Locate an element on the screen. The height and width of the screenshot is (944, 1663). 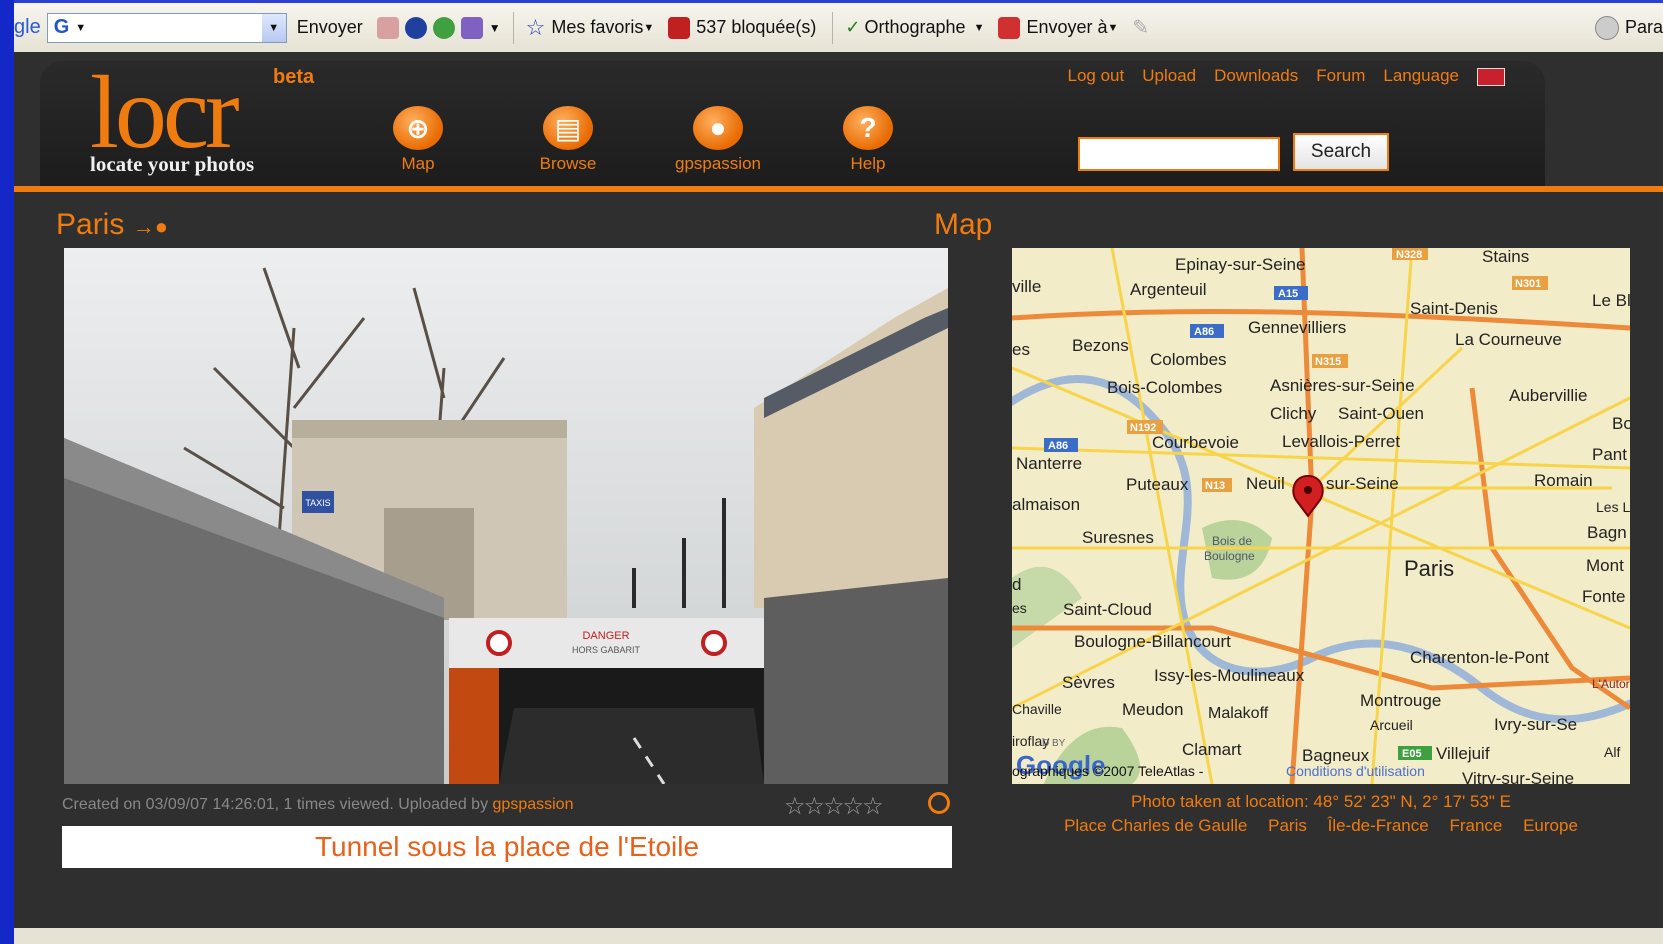
logout-link: Log out is located at coordinates (1096, 76).